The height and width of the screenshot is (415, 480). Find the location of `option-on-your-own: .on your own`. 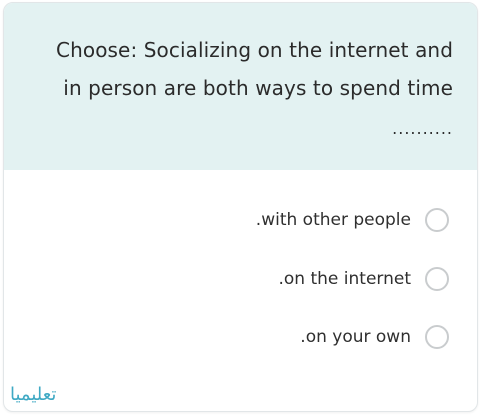

option-on-your-own: .on your own is located at coordinates (374, 337).